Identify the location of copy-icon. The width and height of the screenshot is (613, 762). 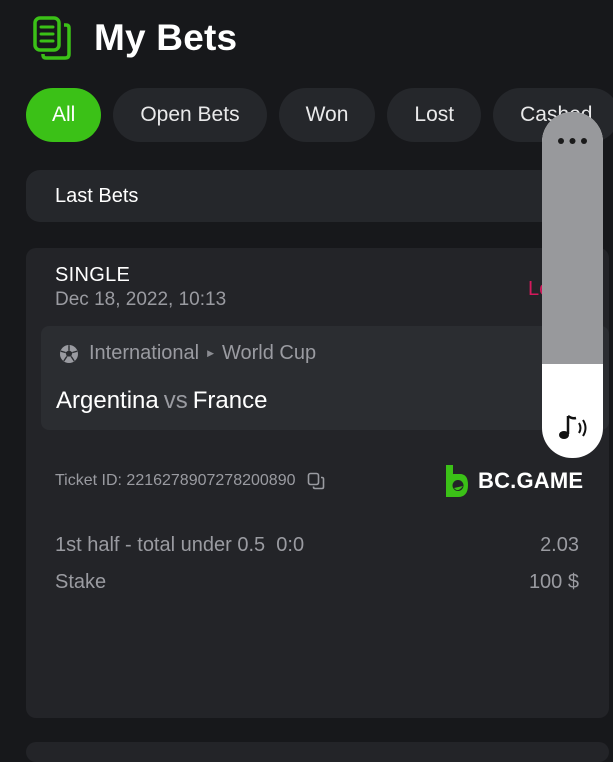
(316, 481).